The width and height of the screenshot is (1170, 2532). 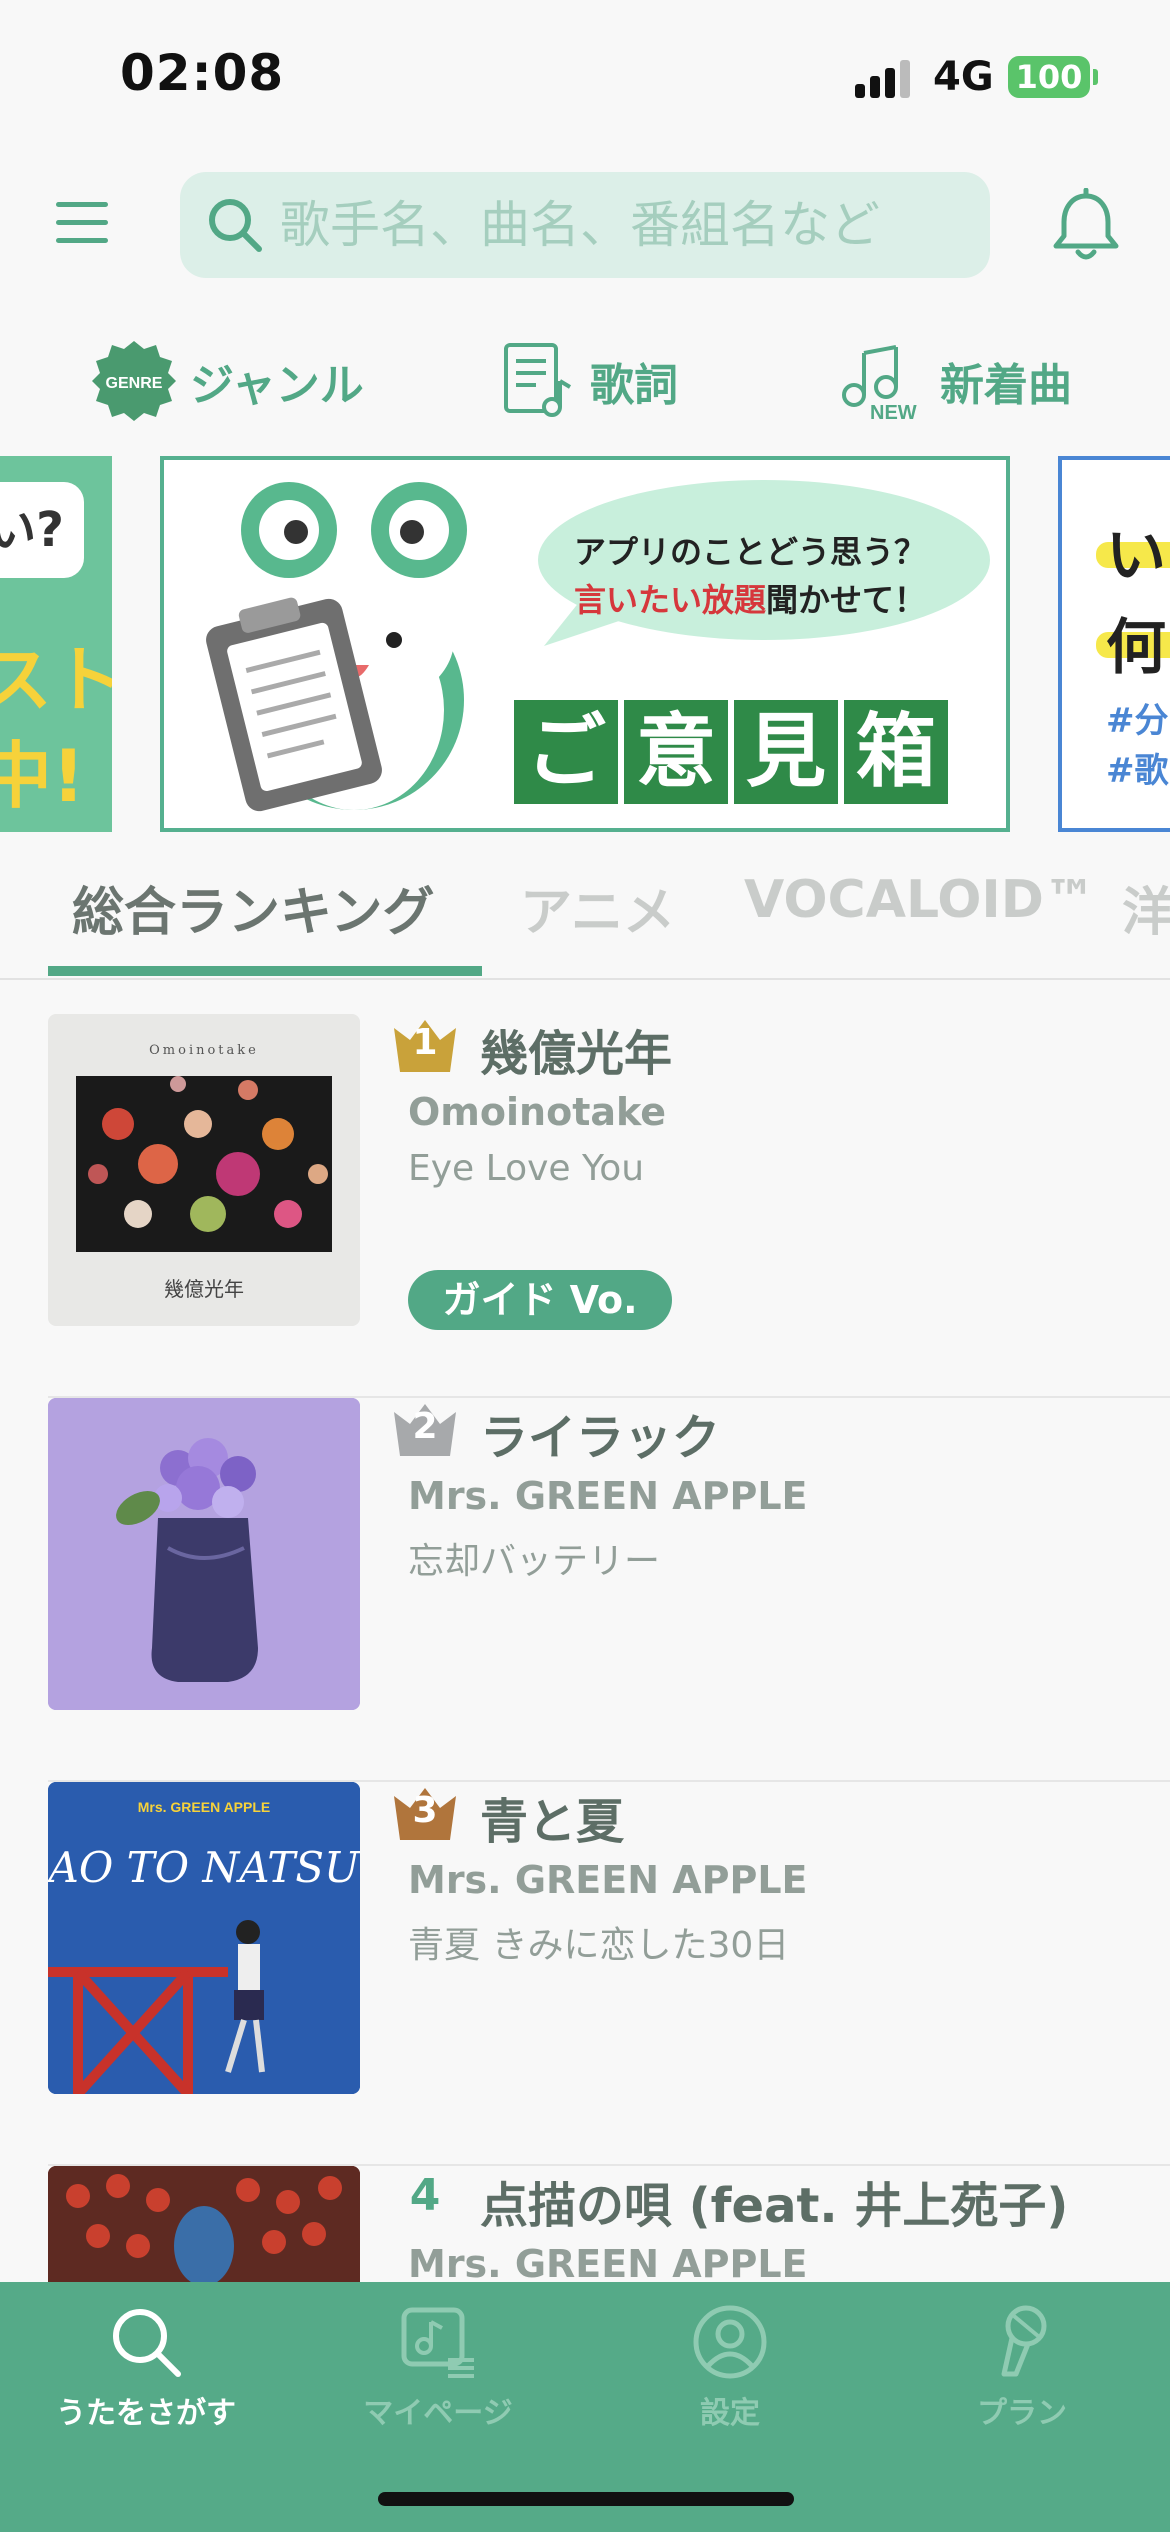 I want to click on tabbar-settings: 設定, so click(x=730, y=2377).